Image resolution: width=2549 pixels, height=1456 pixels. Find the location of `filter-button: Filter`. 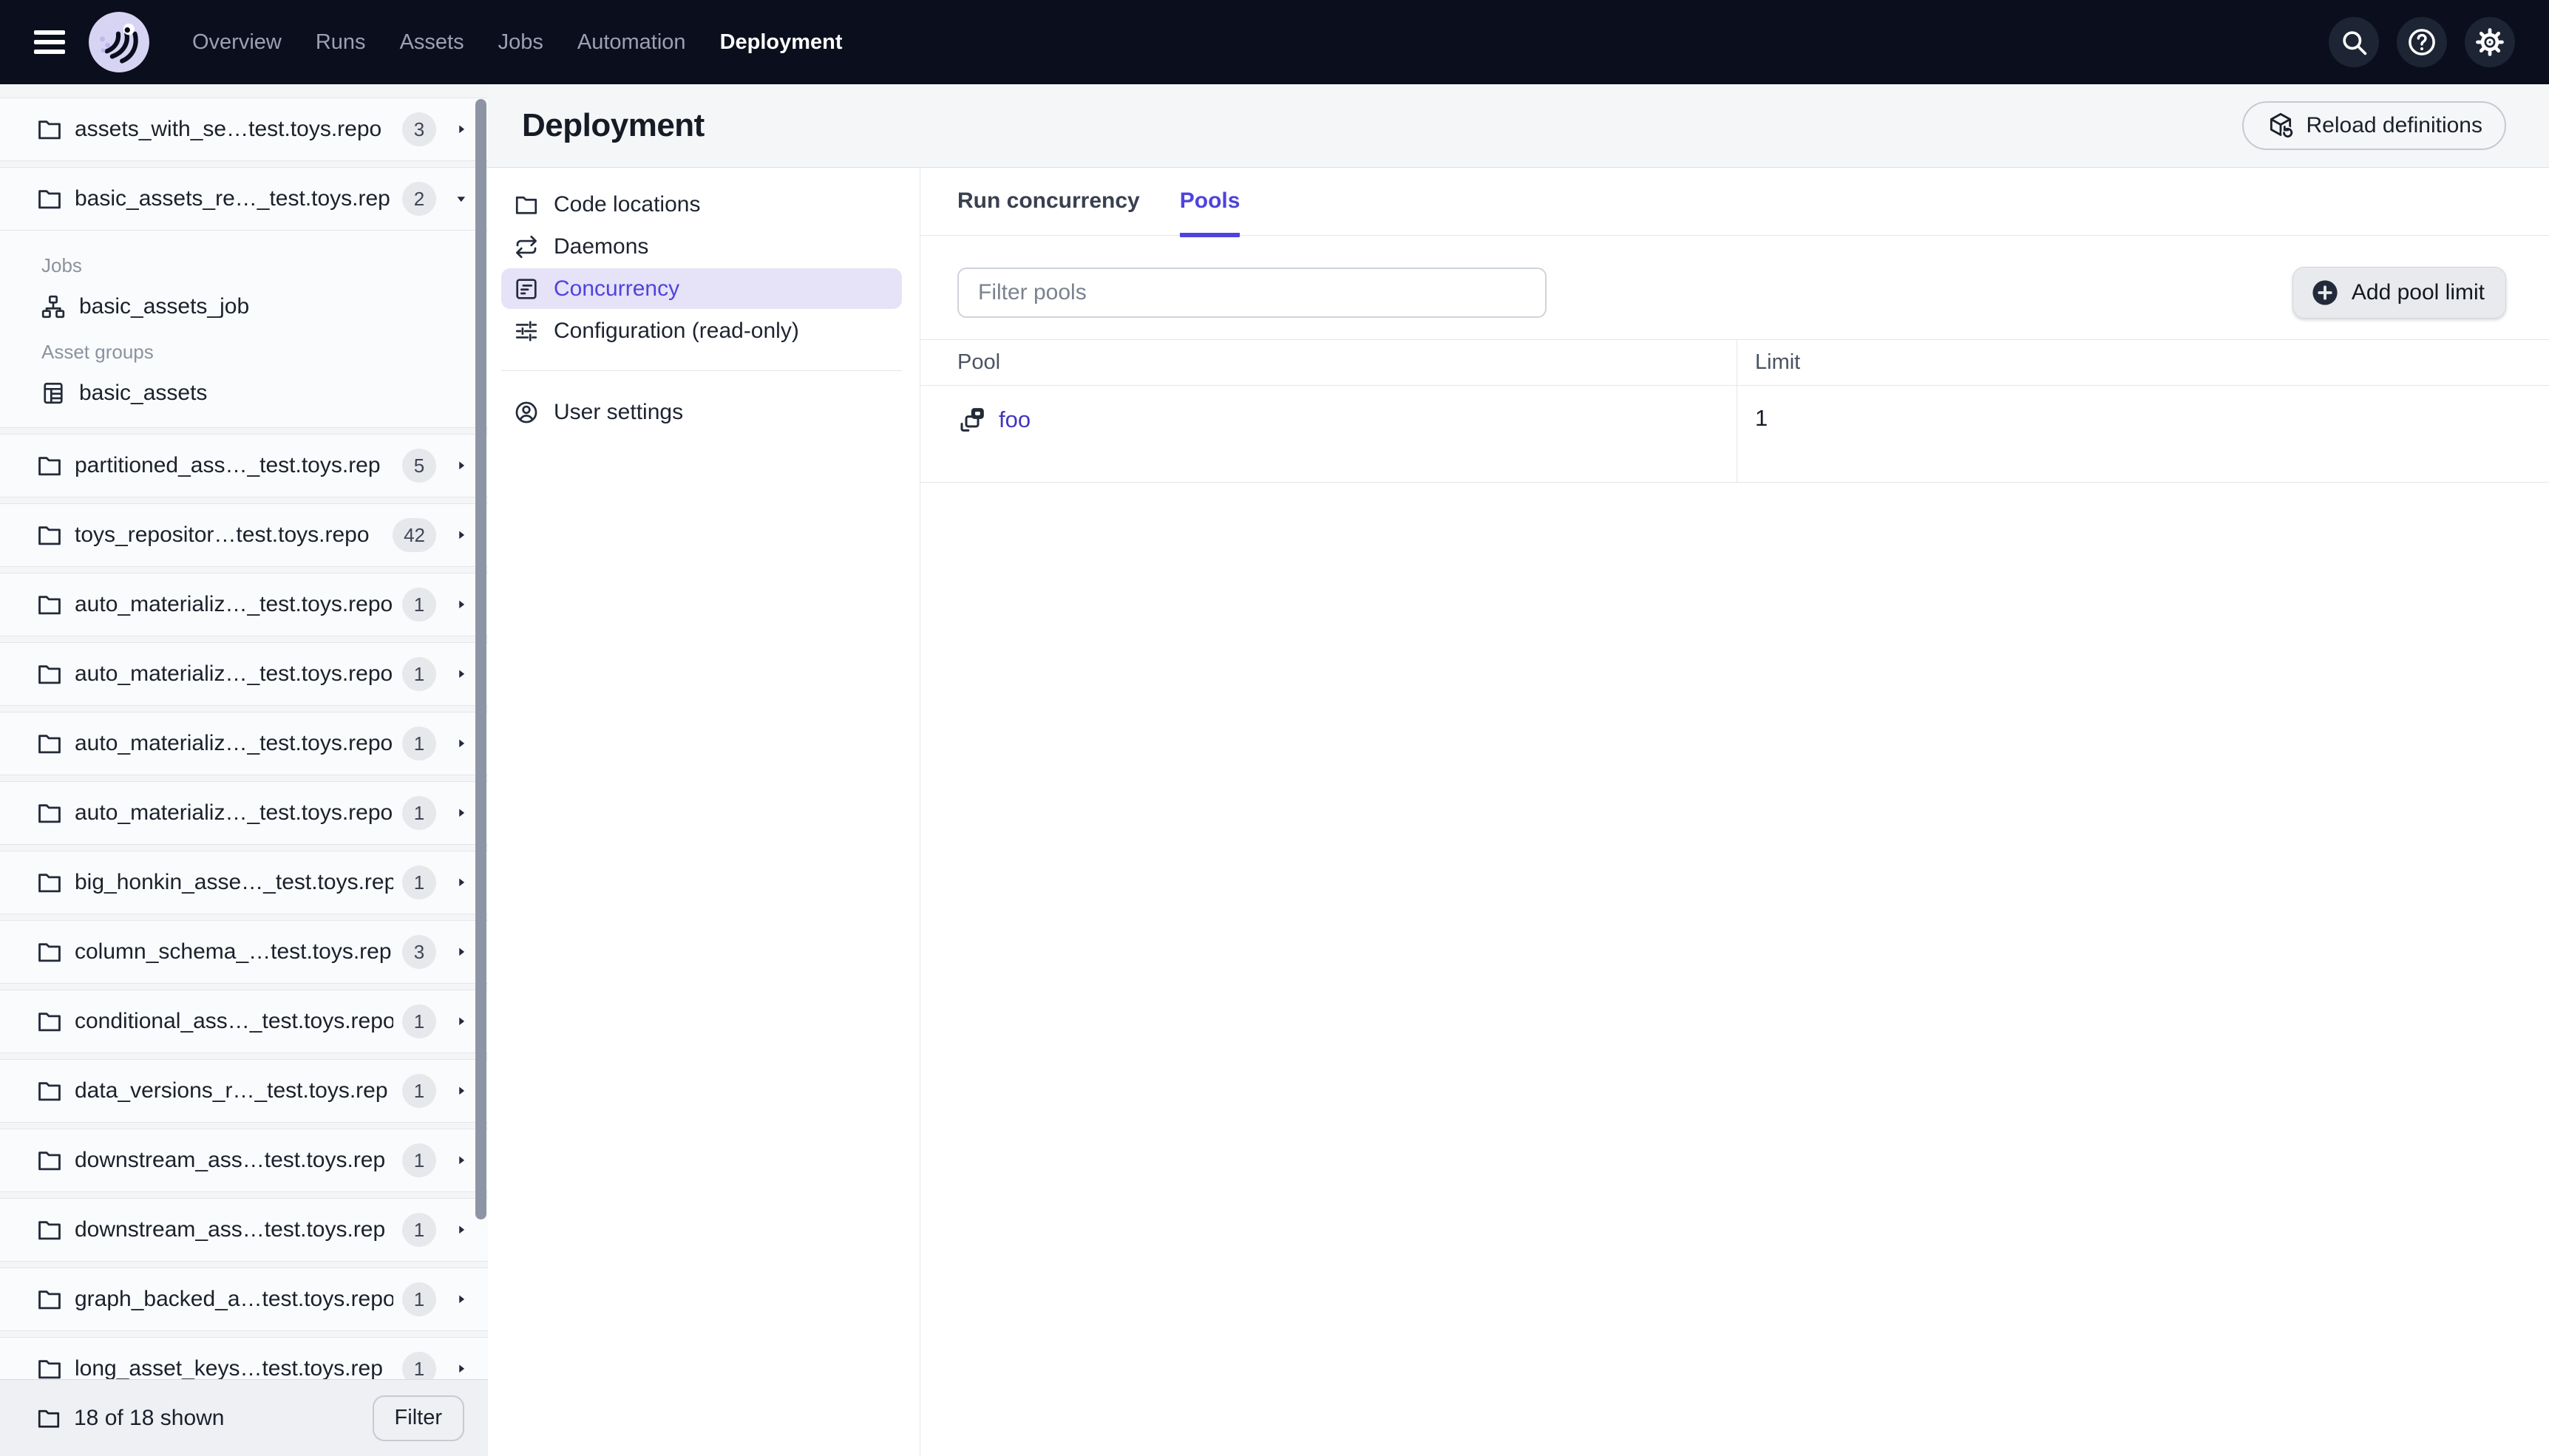

filter-button: Filter is located at coordinates (418, 1418).